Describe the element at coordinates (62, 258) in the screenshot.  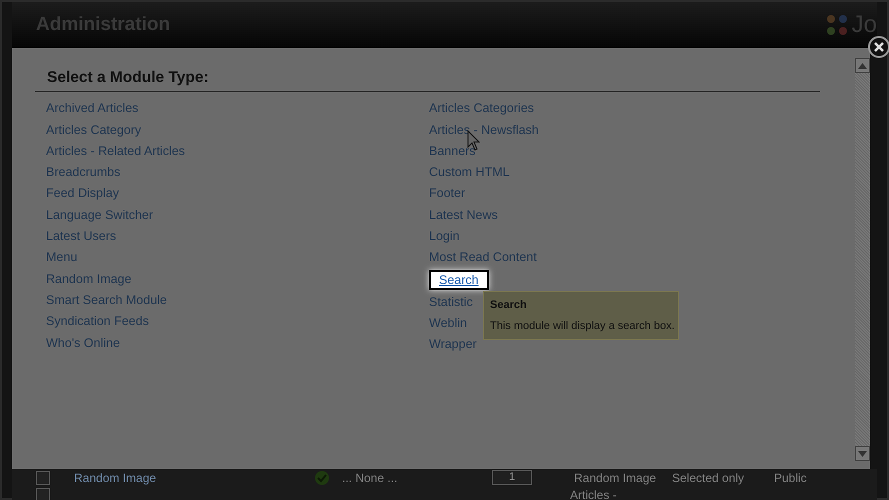
I see `module-type-link: Menu` at that location.